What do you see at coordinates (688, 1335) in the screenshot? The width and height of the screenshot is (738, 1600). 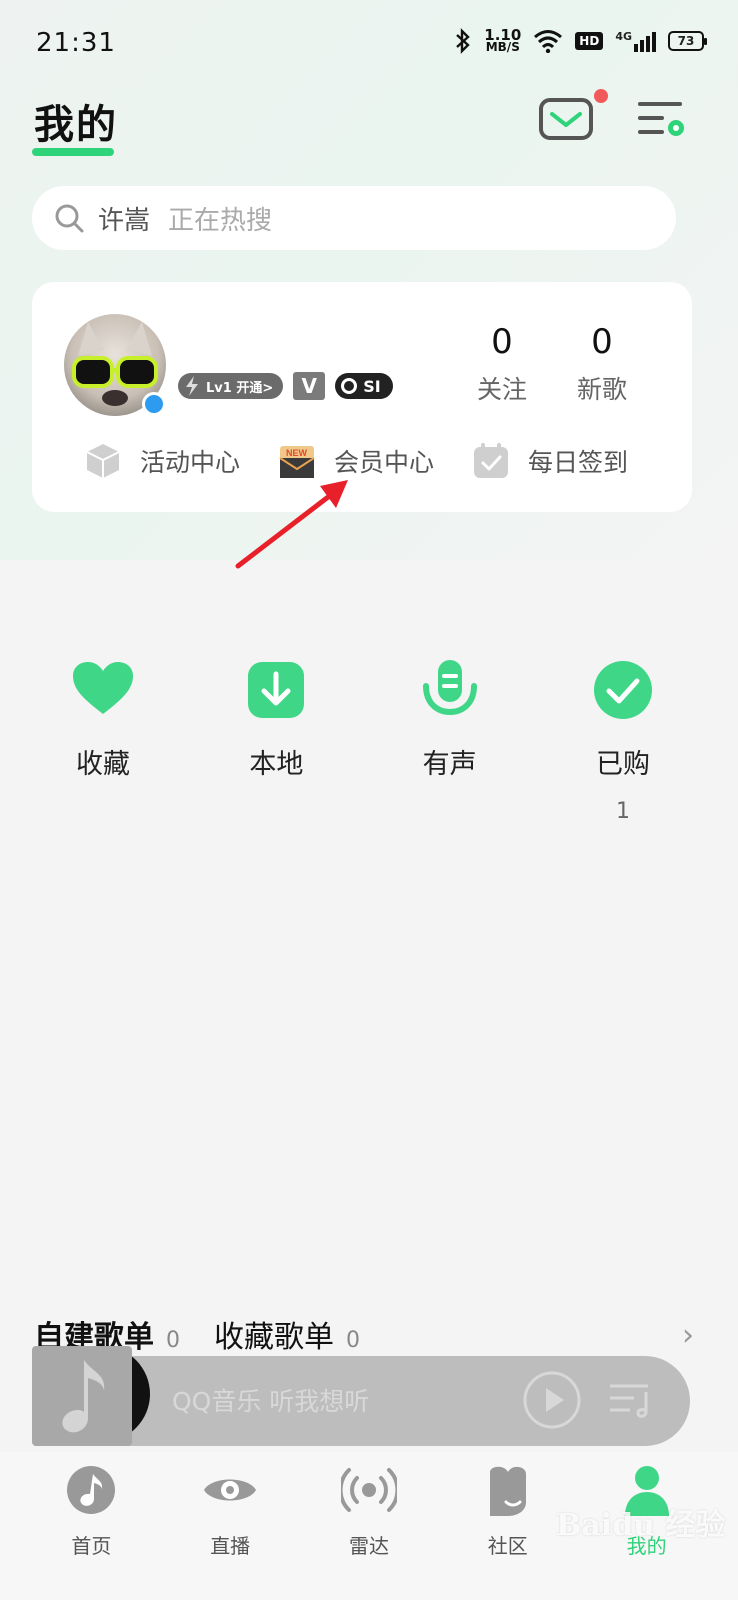 I see `chevron-right-icon: ›` at bounding box center [688, 1335].